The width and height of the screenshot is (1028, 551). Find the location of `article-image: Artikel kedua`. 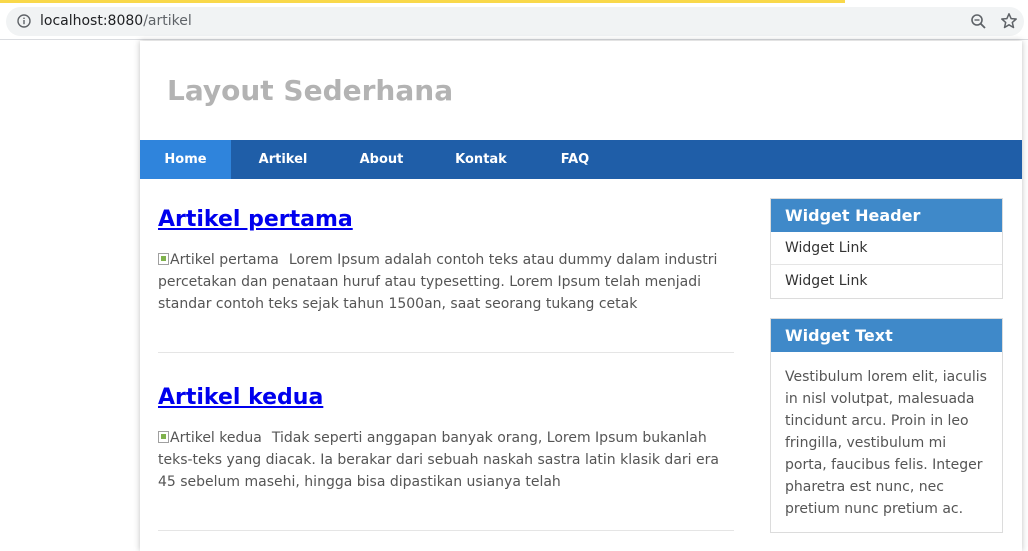

article-image: Artikel kedua is located at coordinates (210, 438).